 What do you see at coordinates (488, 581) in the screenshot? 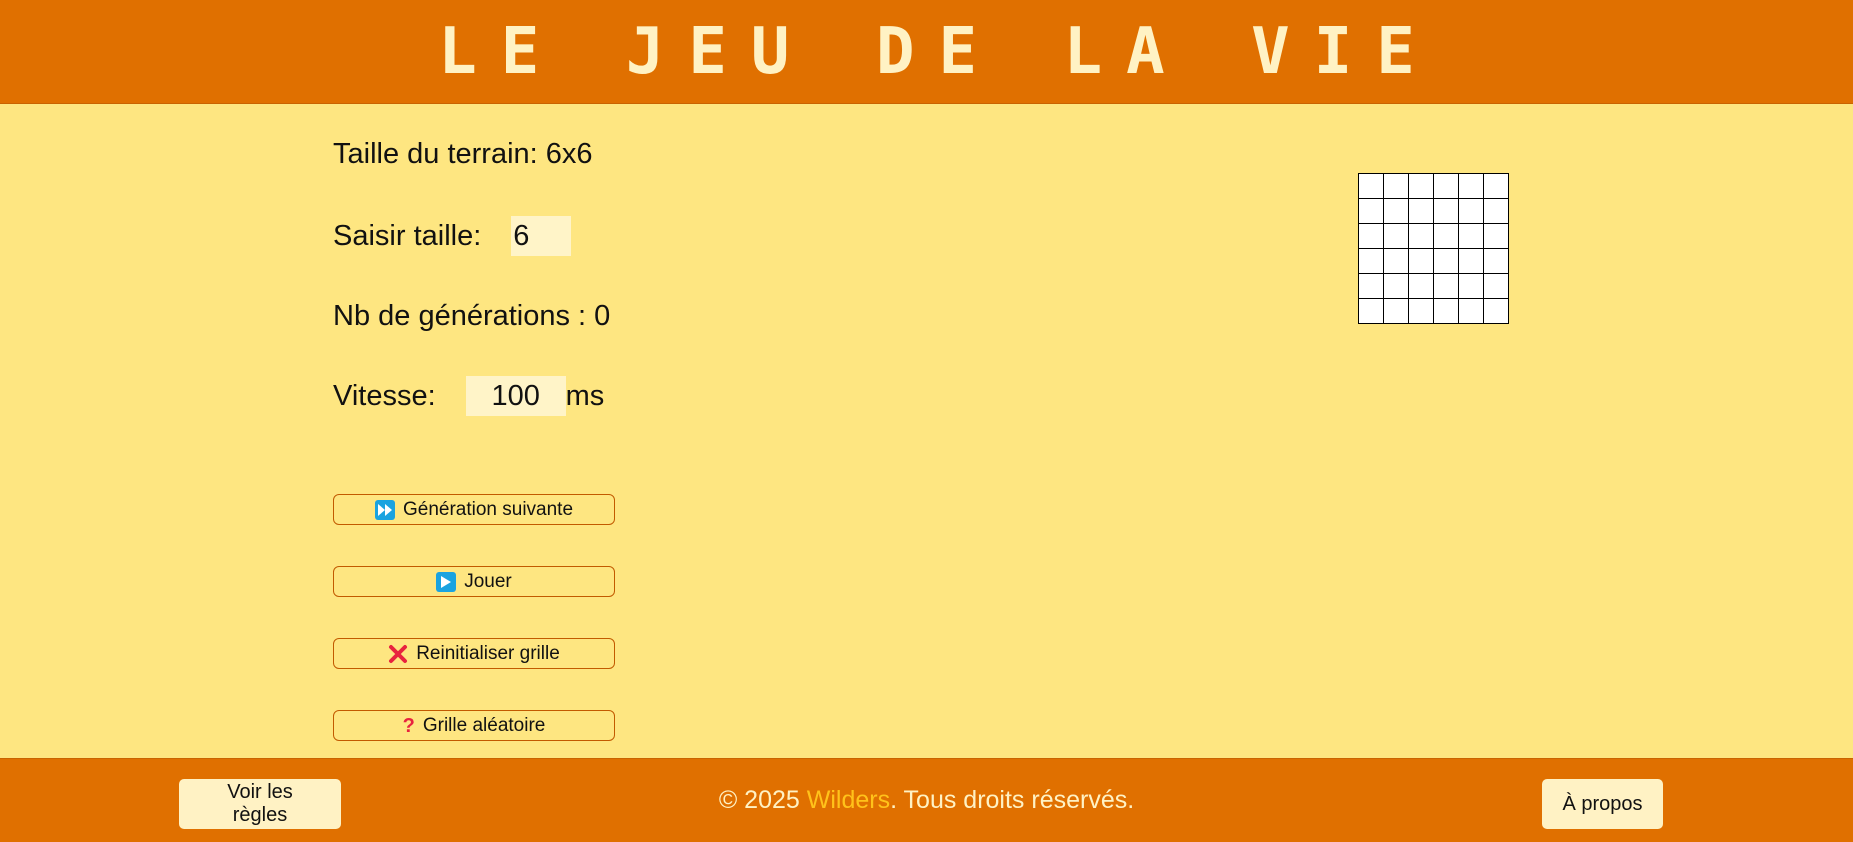
I see `play-label: Jouer` at bounding box center [488, 581].